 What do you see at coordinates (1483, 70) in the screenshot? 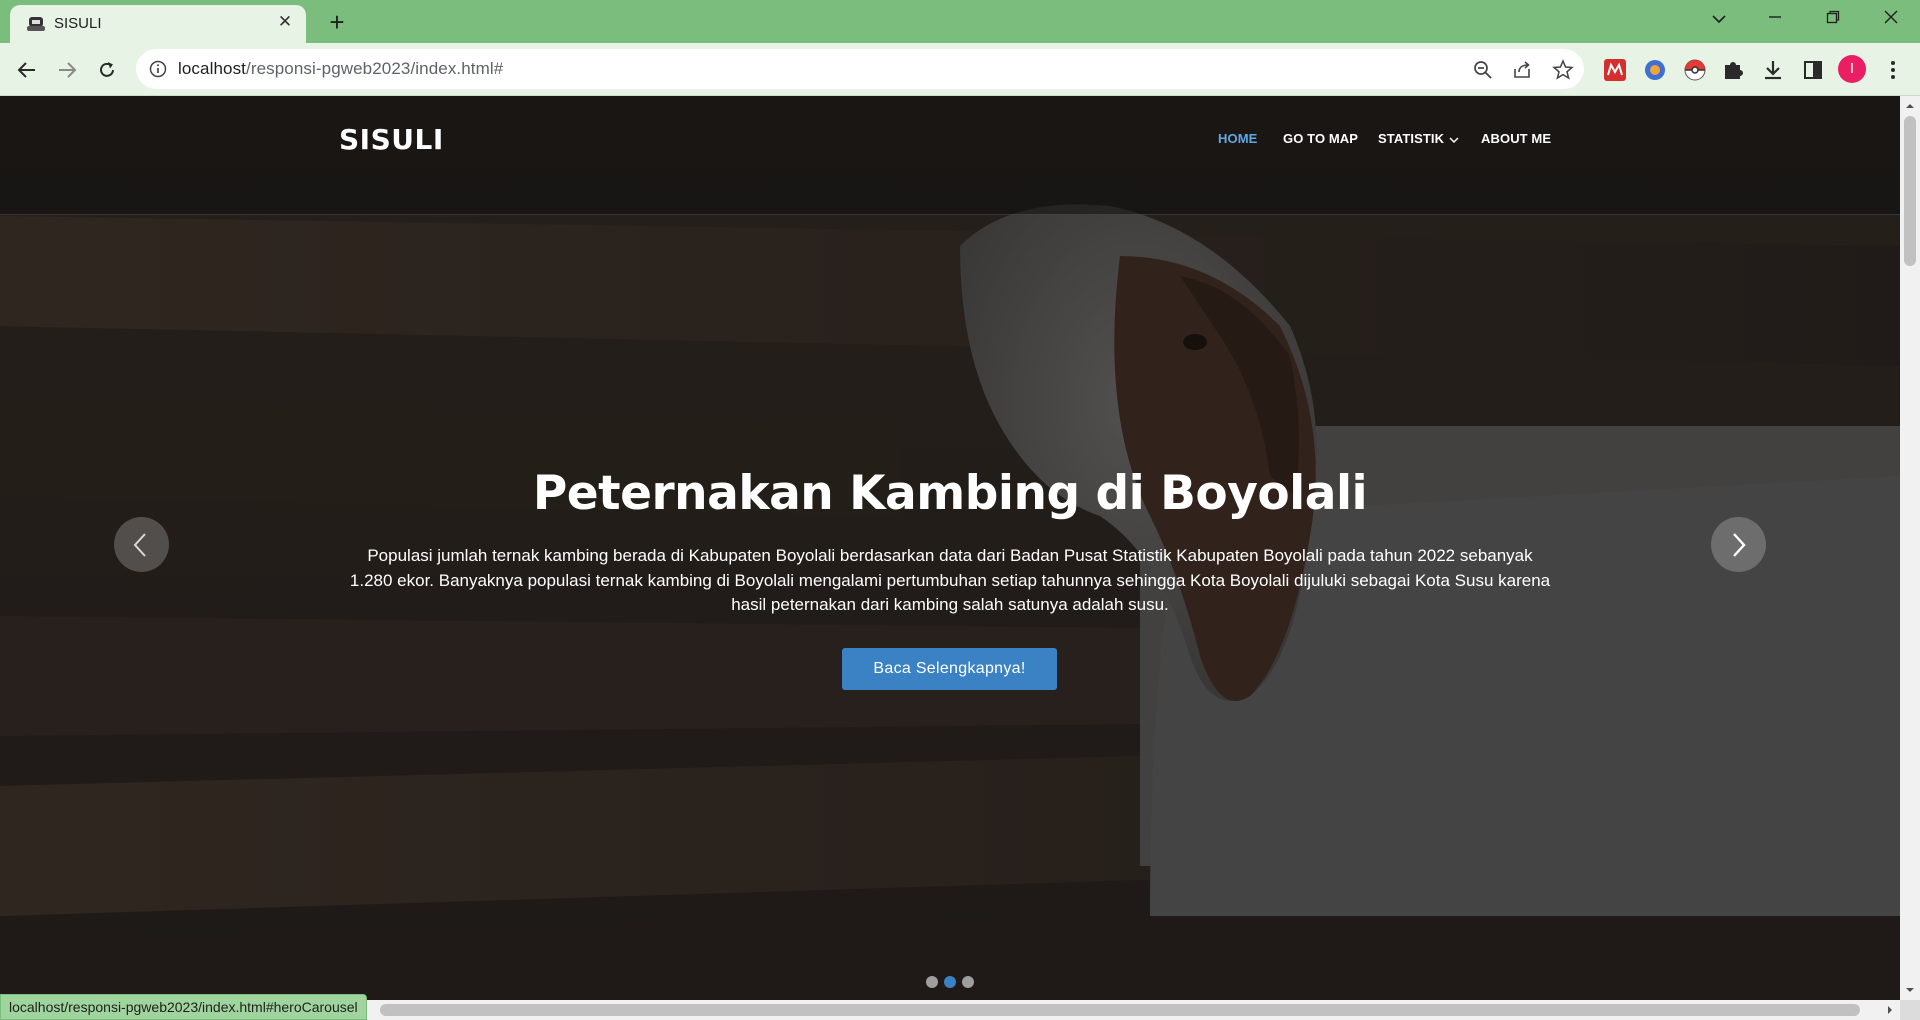
I see `zoom-icon` at bounding box center [1483, 70].